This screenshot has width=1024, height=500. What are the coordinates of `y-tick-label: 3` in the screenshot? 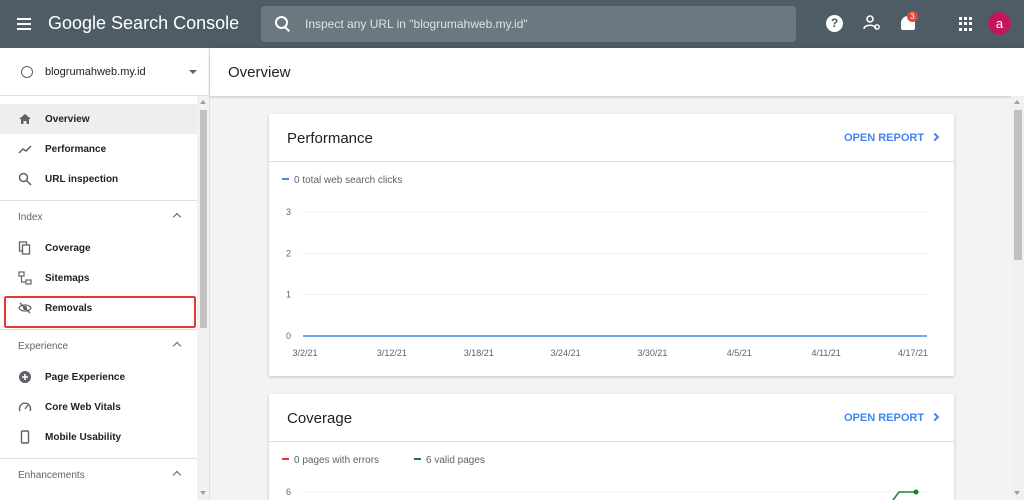 It's located at (288, 212).